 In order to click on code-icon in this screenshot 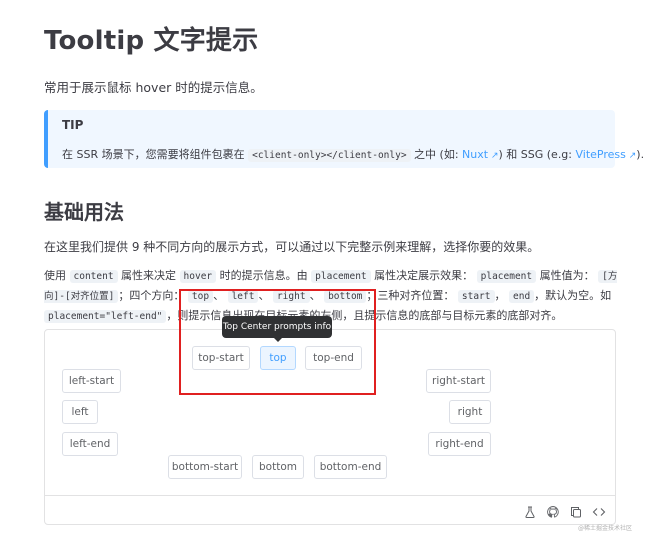, I will do `click(599, 512)`.